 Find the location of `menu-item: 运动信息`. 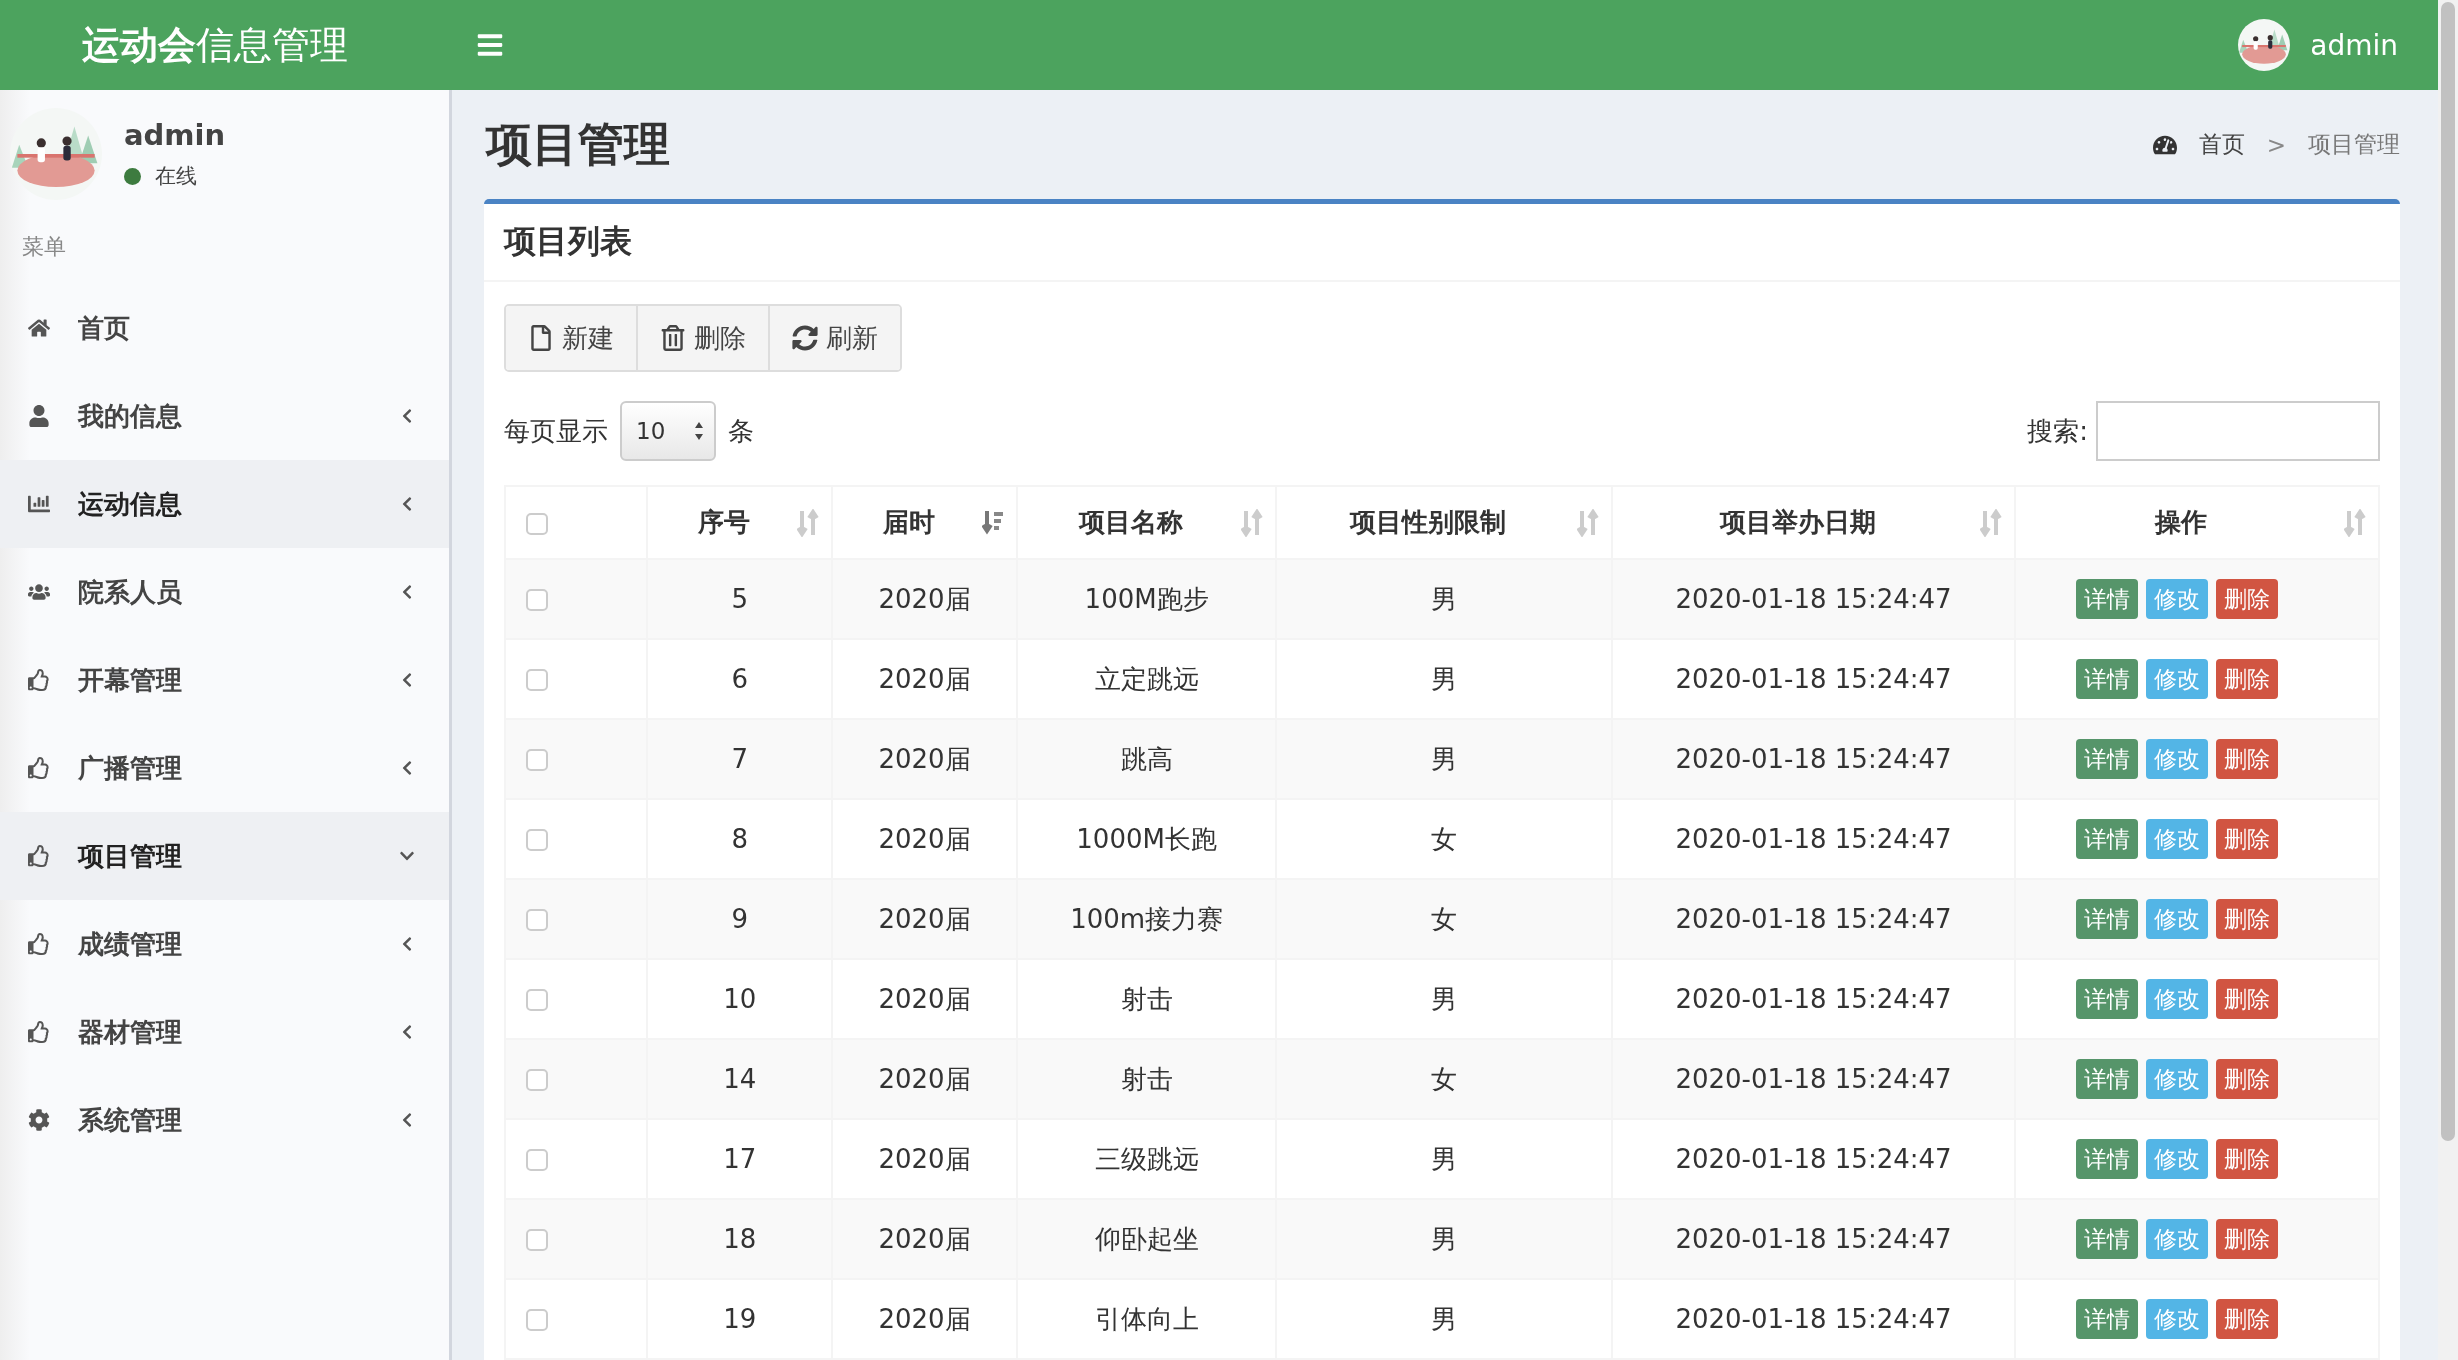

menu-item: 运动信息 is located at coordinates (224, 504).